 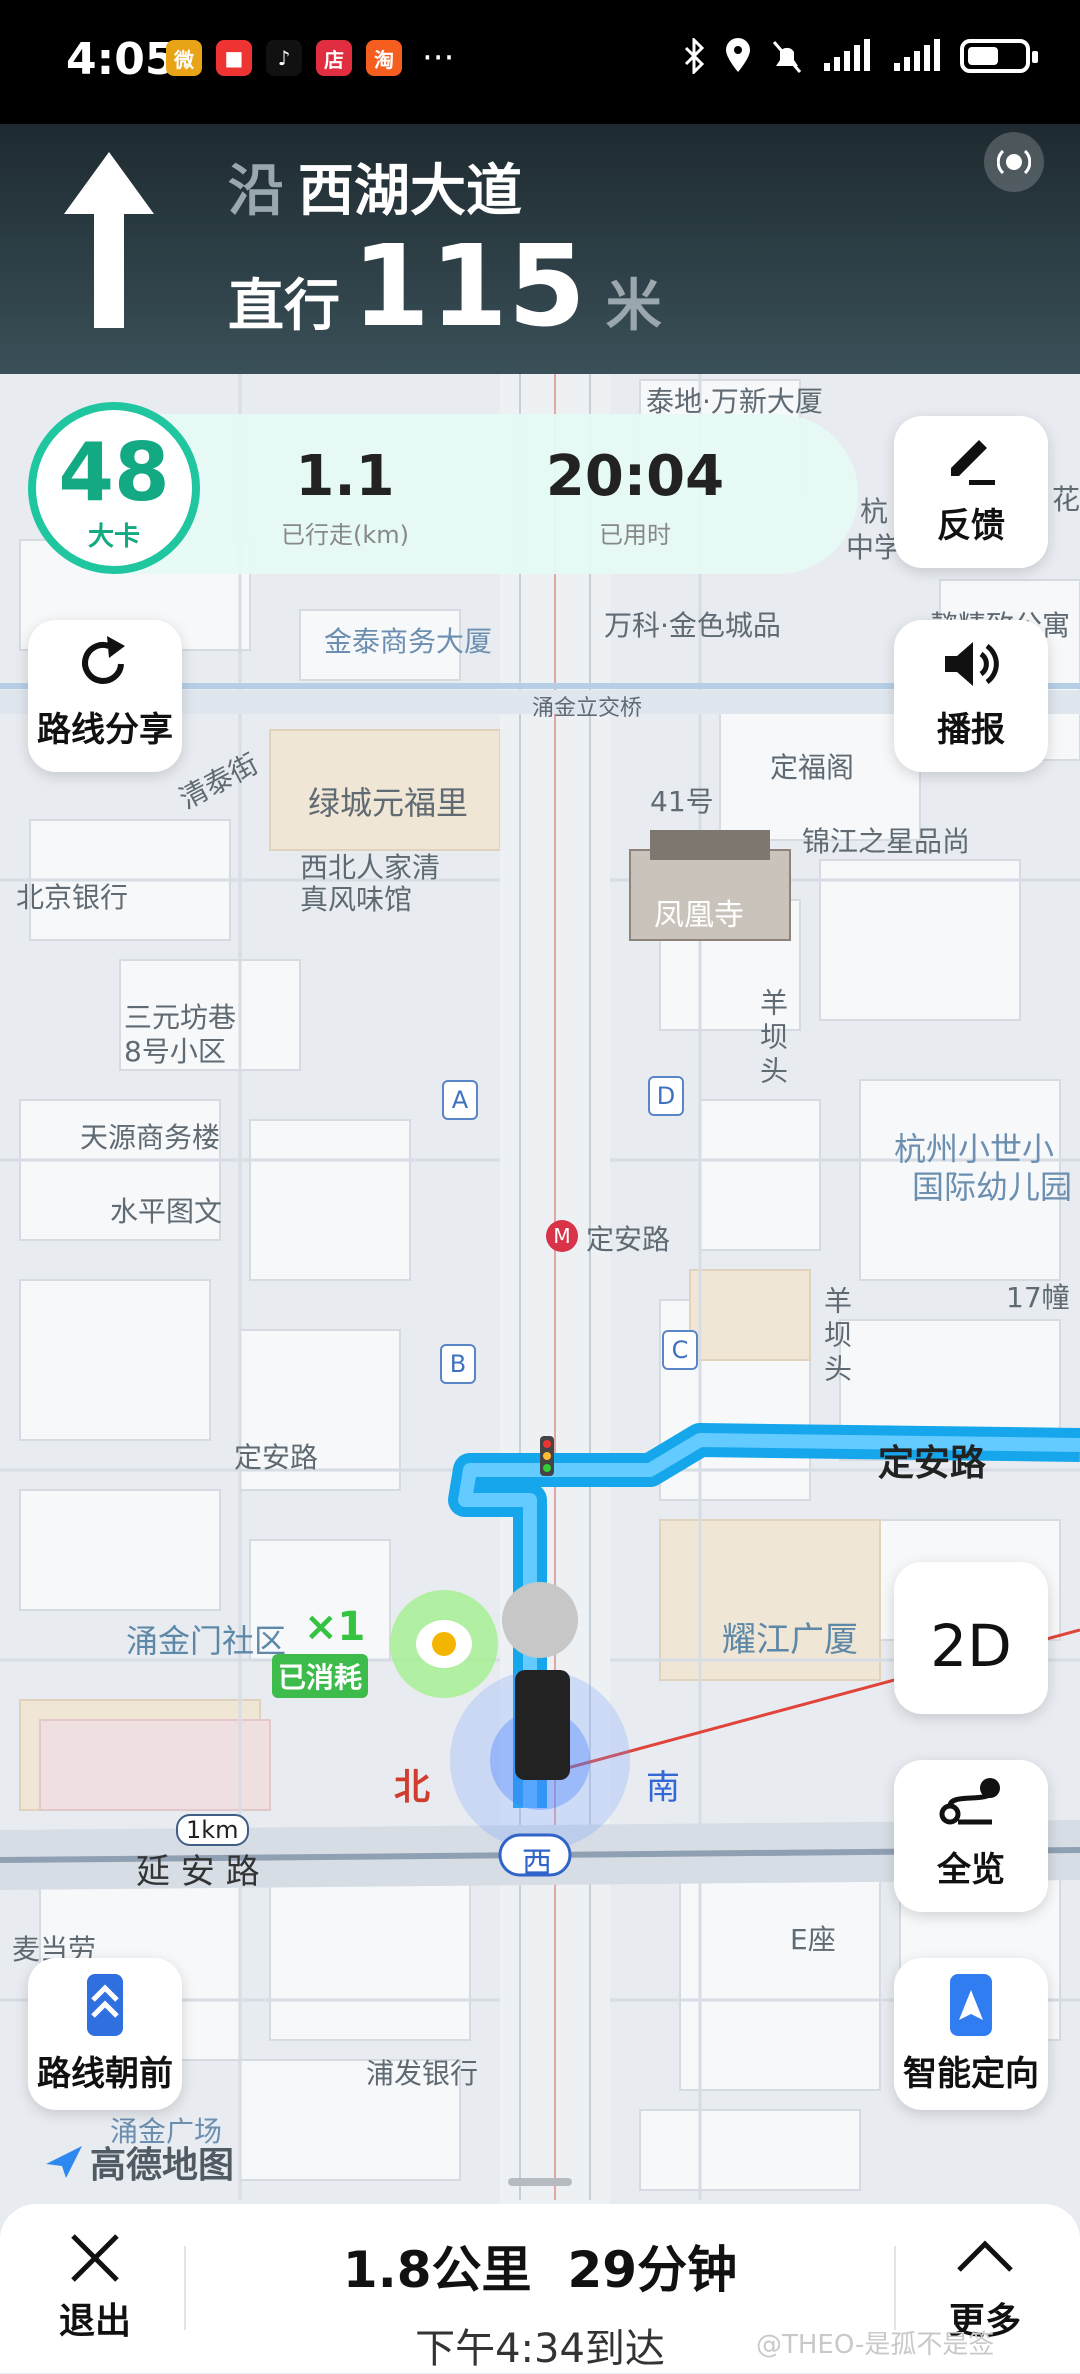 I want to click on route-overview-icon, so click(x=969, y=1801).